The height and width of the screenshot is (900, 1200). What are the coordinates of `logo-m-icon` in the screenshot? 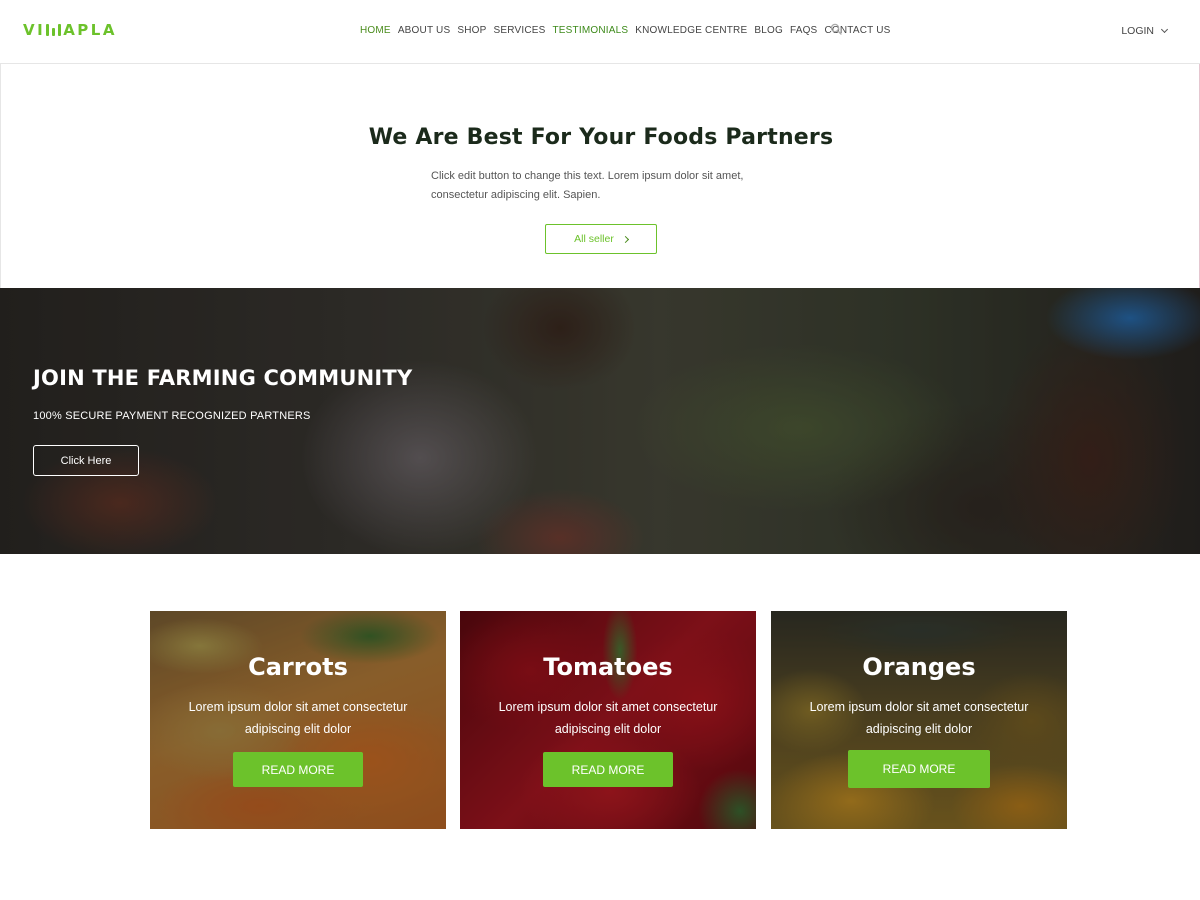 It's located at (54, 30).